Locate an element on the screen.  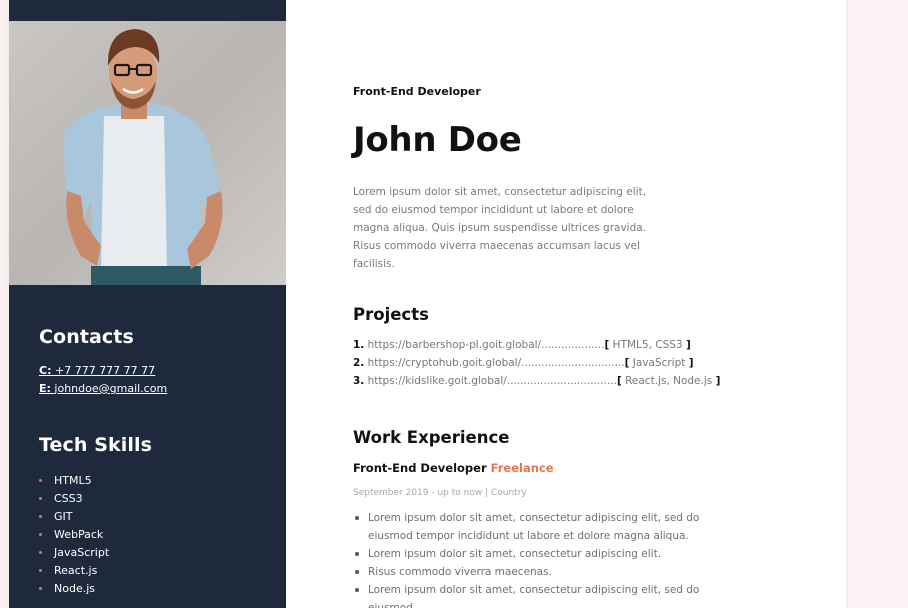
contact-email: E: johndoe@gmail.com is located at coordinates (103, 388).